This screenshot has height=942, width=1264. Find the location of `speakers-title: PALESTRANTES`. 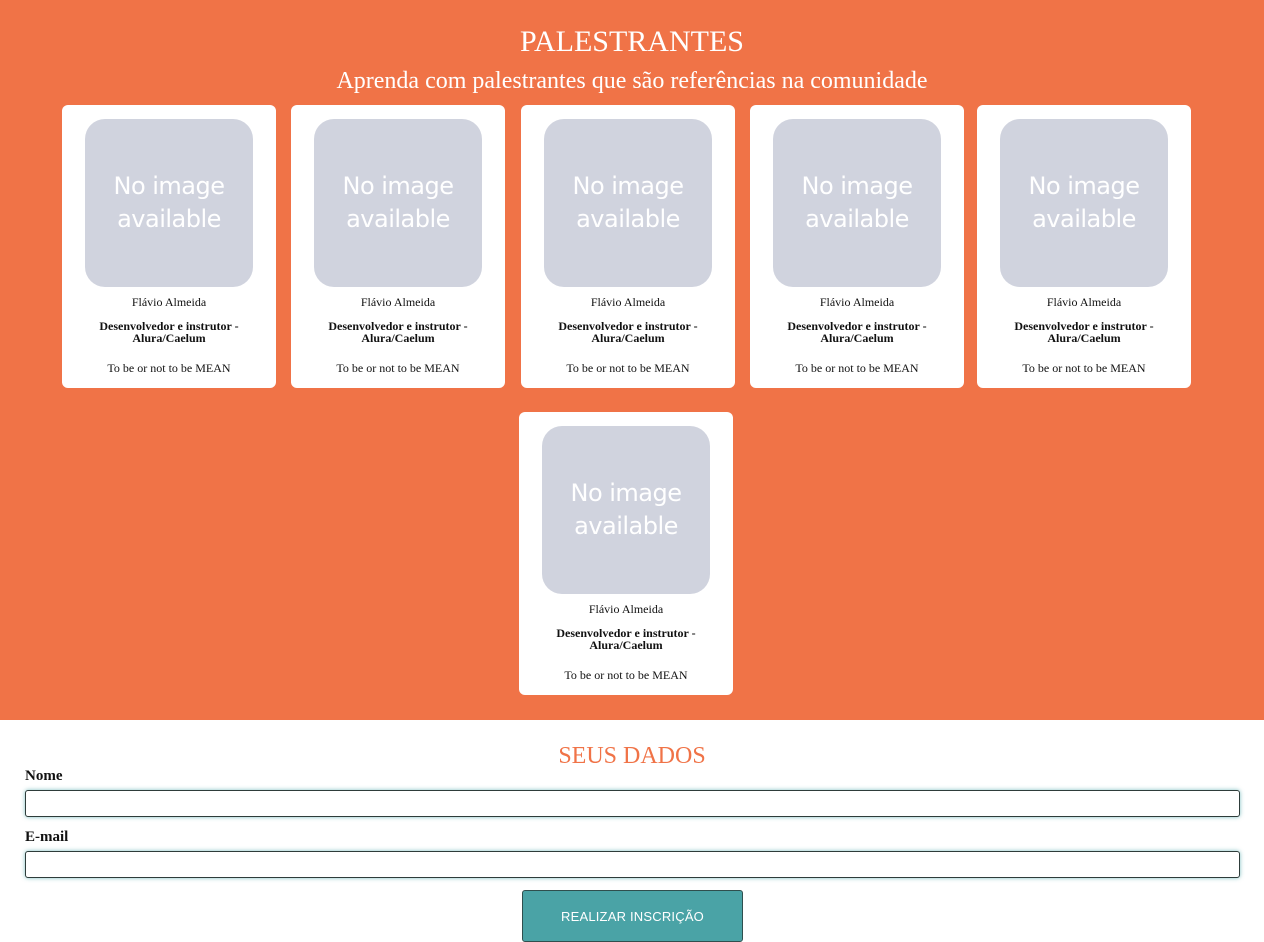

speakers-title: PALESTRANTES is located at coordinates (632, 41).